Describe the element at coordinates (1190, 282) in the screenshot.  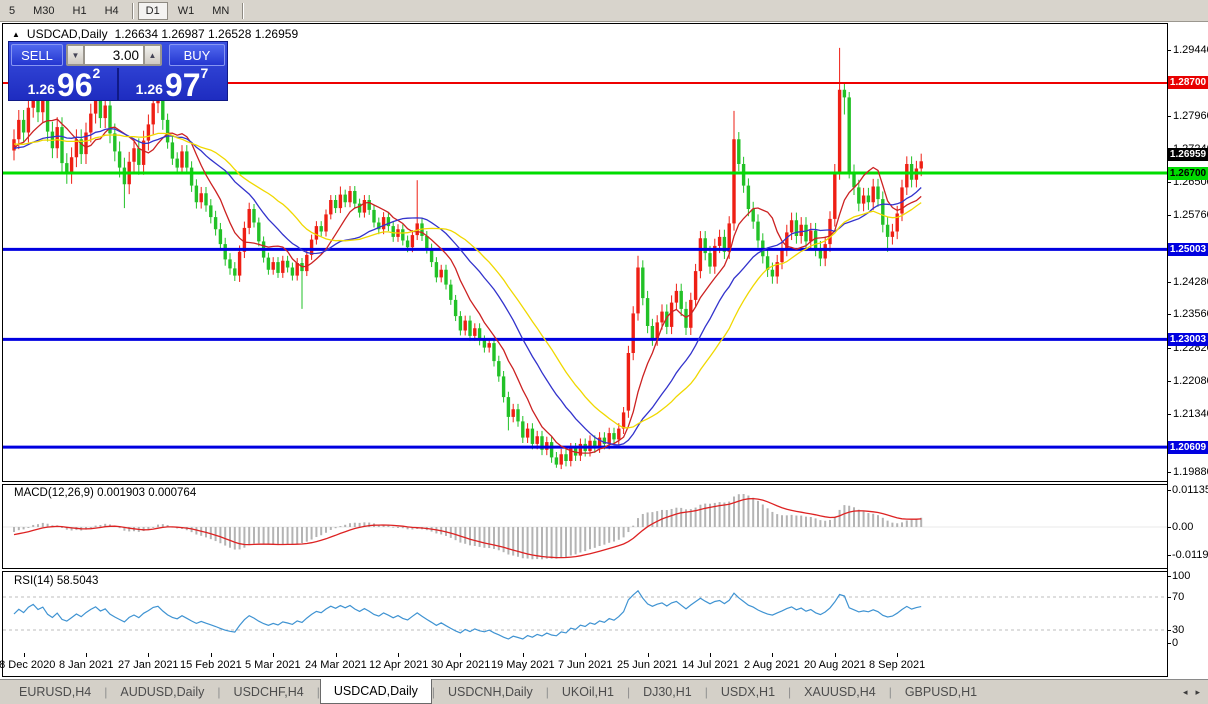
I see `price-tick-label: 1.24280` at that location.